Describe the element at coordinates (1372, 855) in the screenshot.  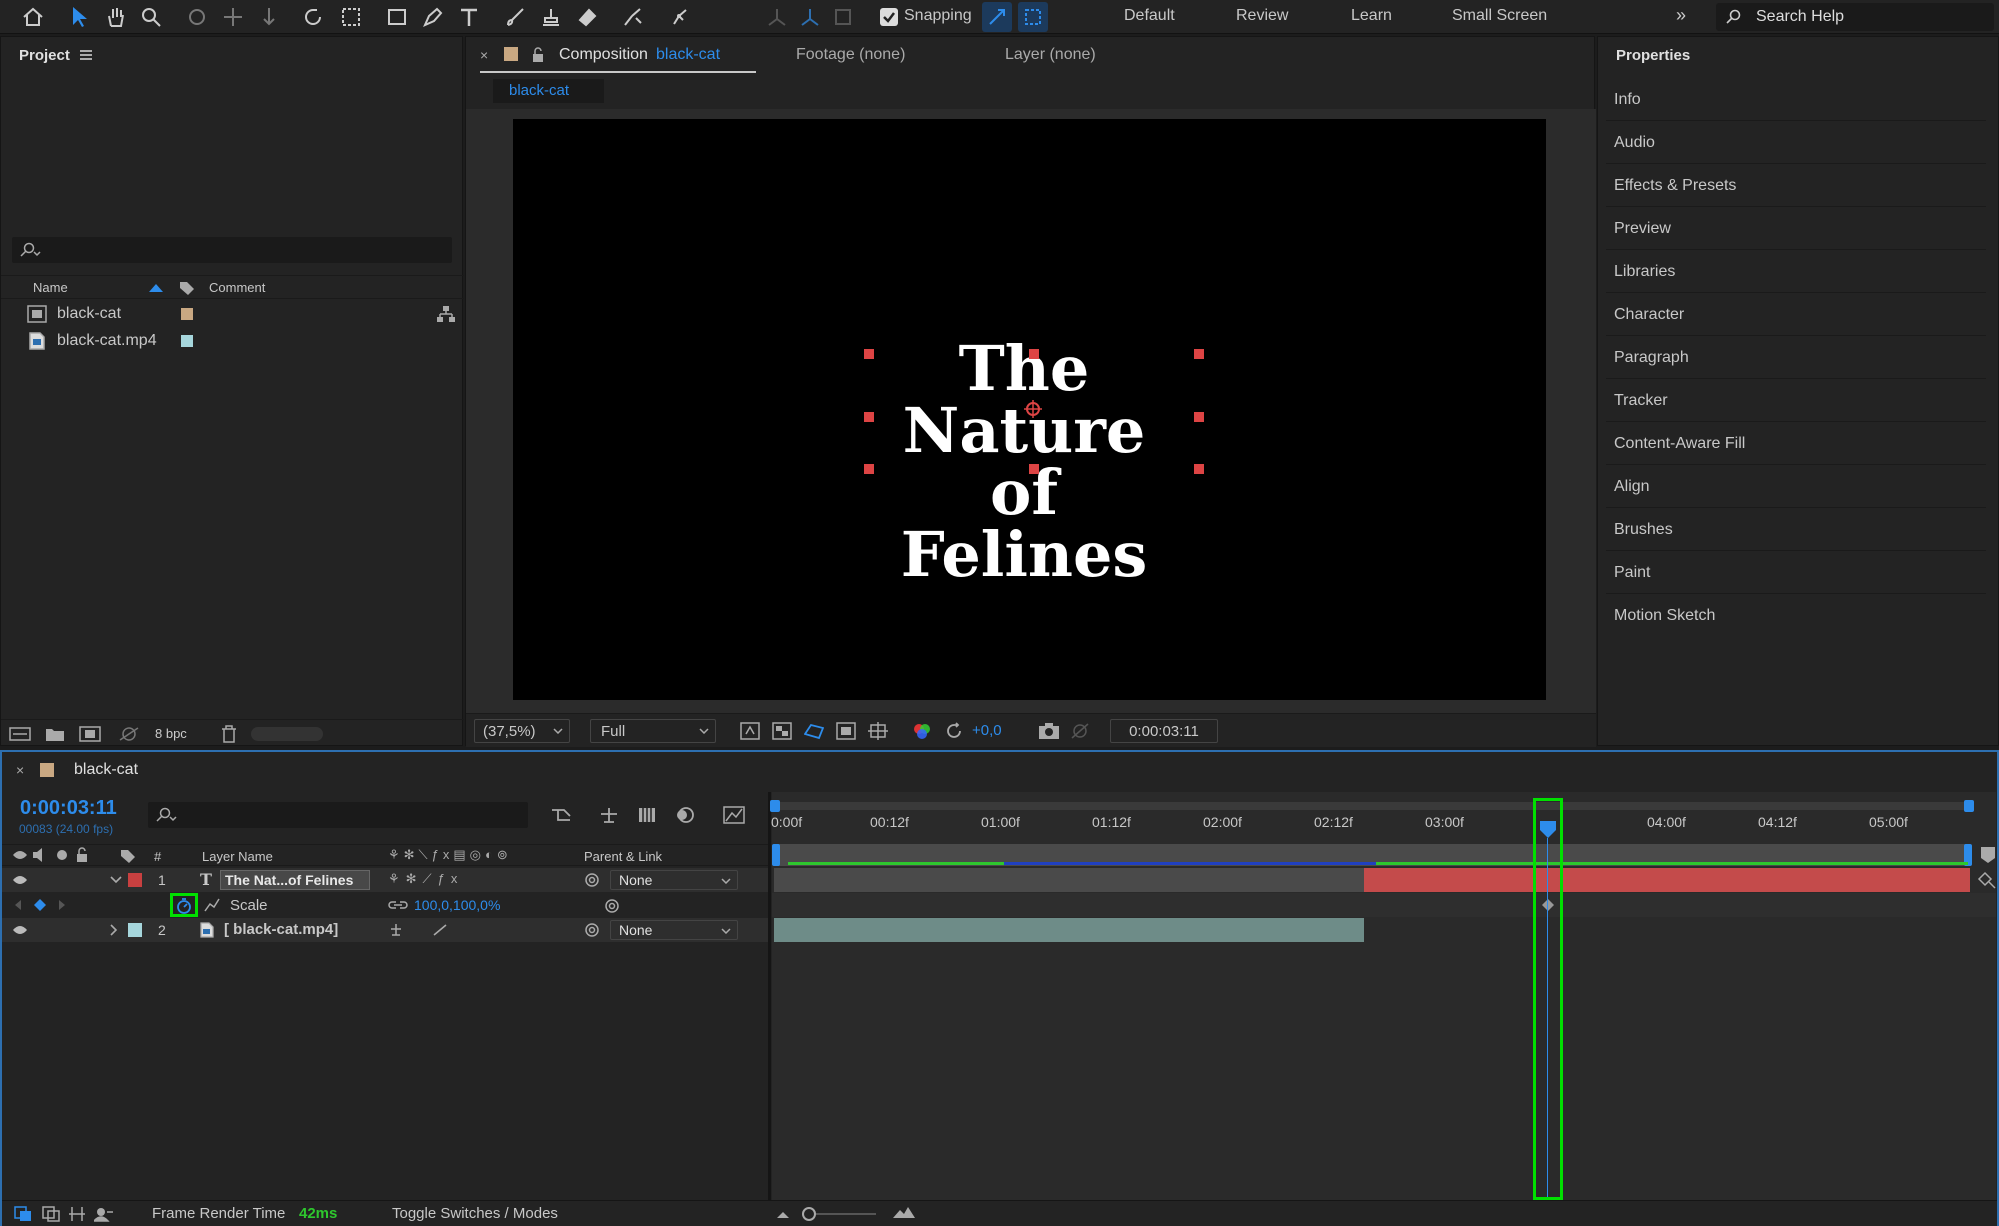
I see `work-area-bar` at that location.